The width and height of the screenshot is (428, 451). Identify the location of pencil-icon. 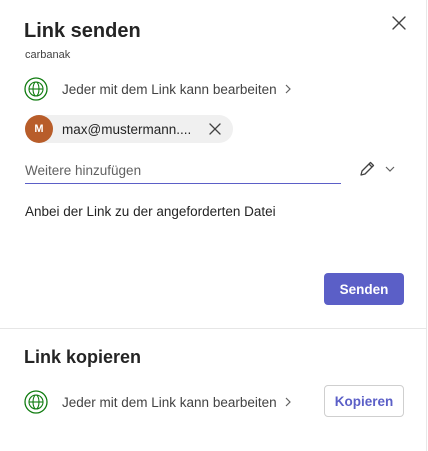
(367, 168).